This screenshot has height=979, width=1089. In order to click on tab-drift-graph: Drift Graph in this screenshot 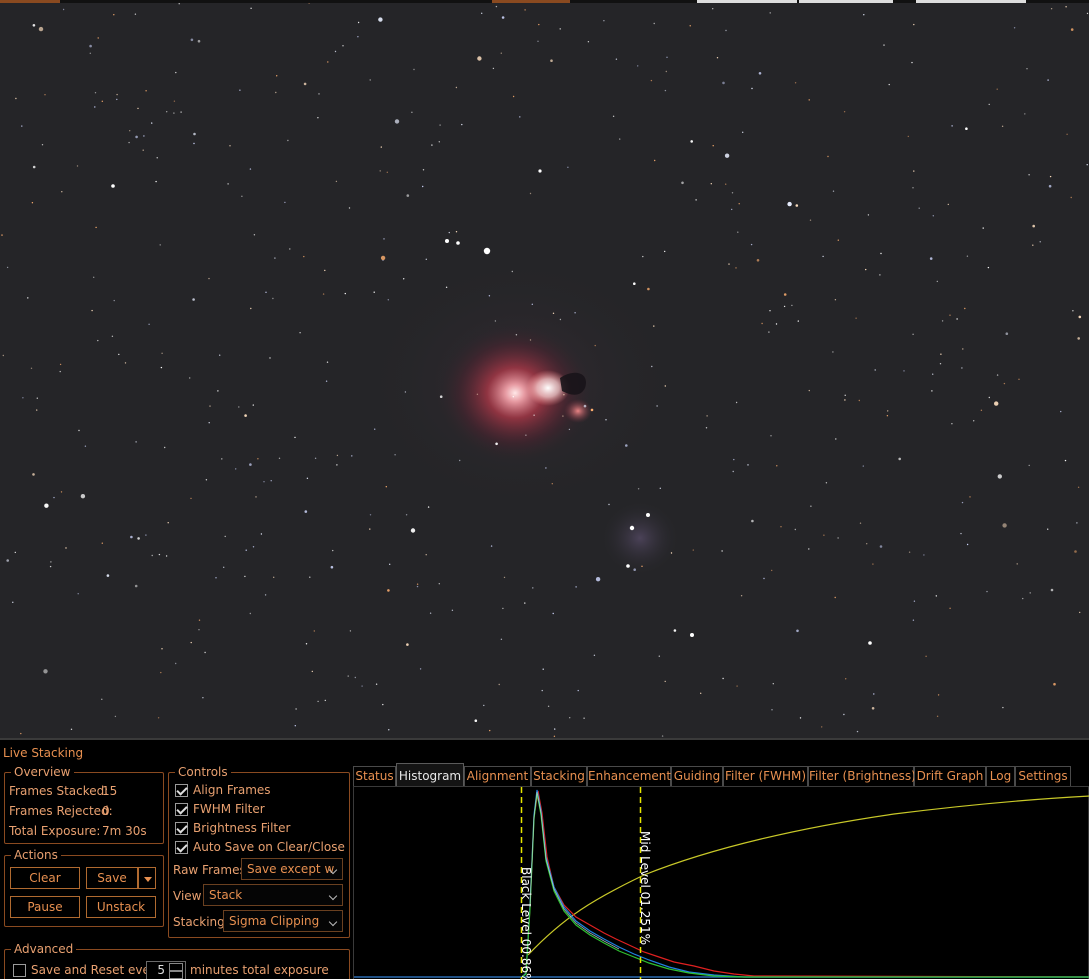, I will do `click(950, 776)`.